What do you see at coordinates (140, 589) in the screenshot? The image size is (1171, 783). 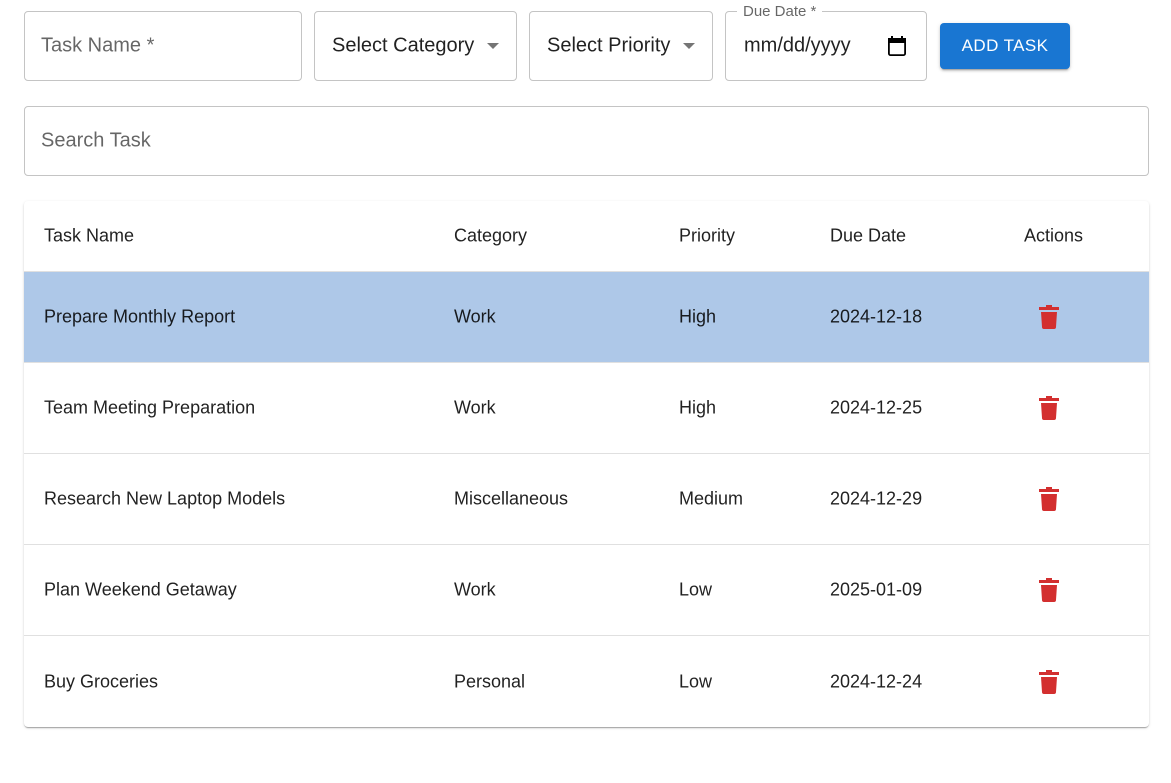 I see `task-name-cell: Plan Weekend Getaway` at bounding box center [140, 589].